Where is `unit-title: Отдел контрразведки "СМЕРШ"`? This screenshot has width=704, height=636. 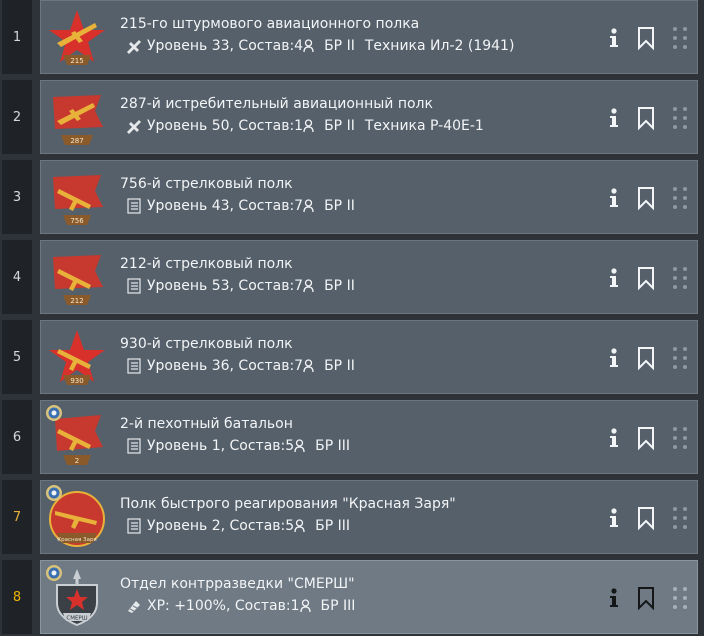 unit-title: Отдел контрразведки "СМЕРШ" is located at coordinates (237, 584).